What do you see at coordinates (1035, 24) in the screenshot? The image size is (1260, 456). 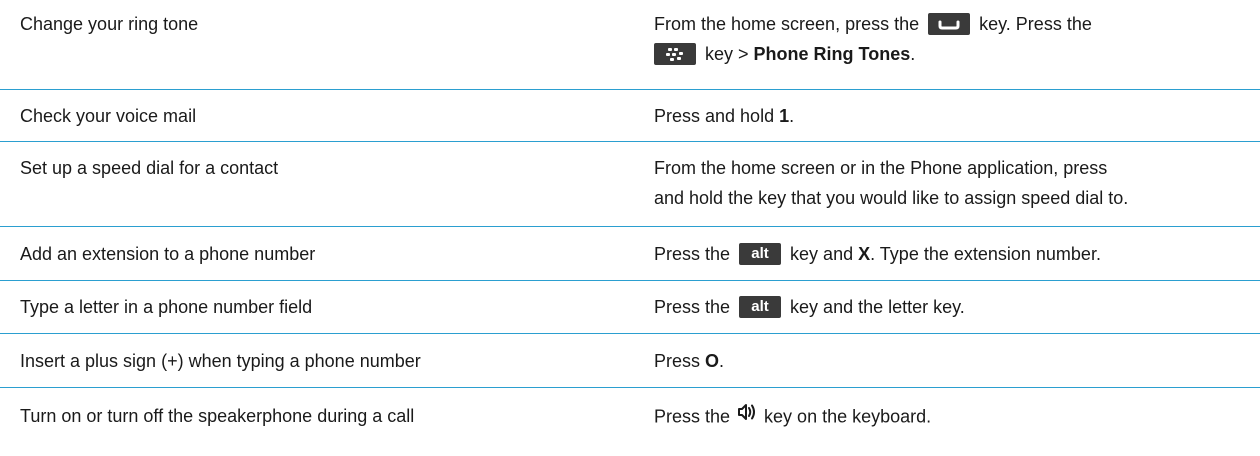 I see `instruction-text: key. Press the` at bounding box center [1035, 24].